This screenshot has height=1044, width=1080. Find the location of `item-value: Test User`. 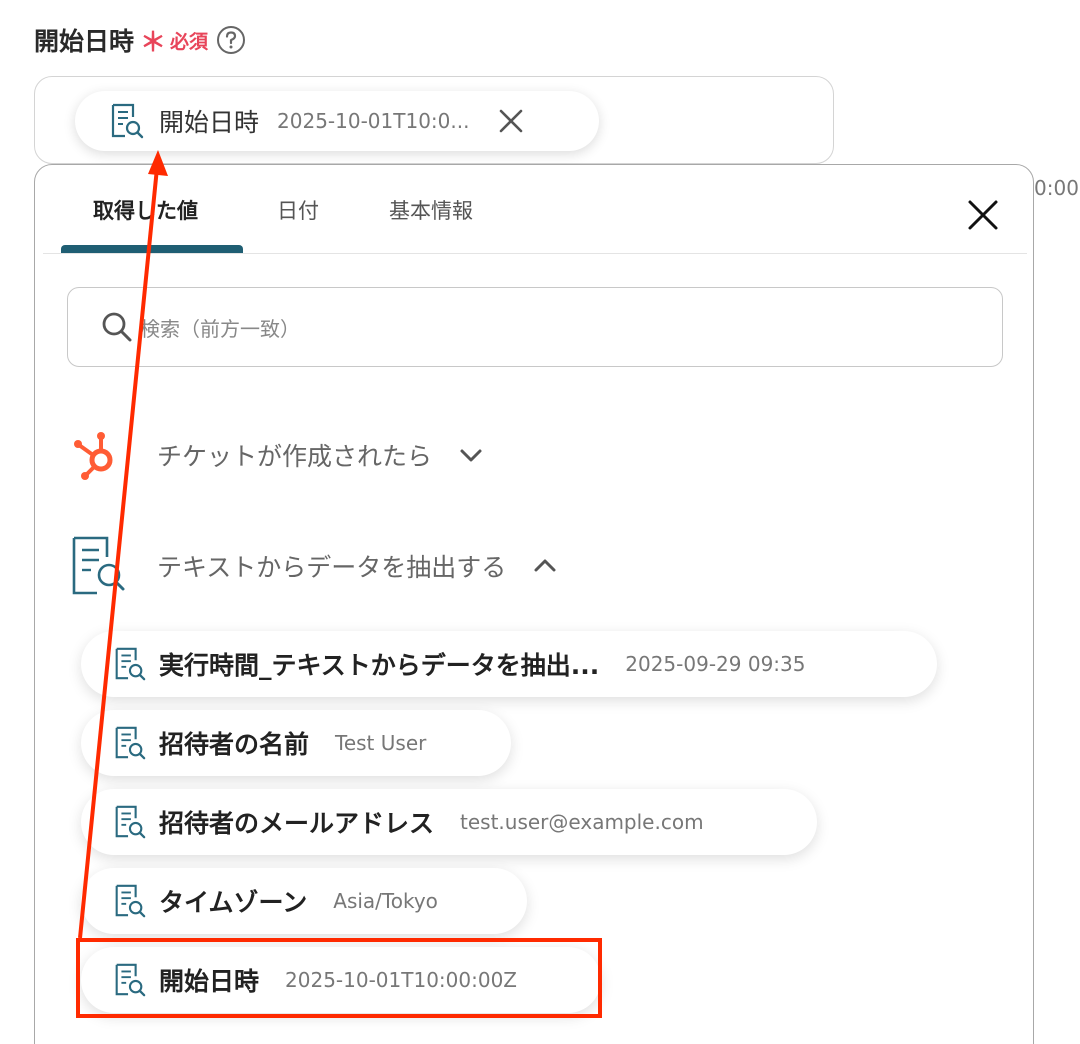

item-value: Test User is located at coordinates (381, 743).